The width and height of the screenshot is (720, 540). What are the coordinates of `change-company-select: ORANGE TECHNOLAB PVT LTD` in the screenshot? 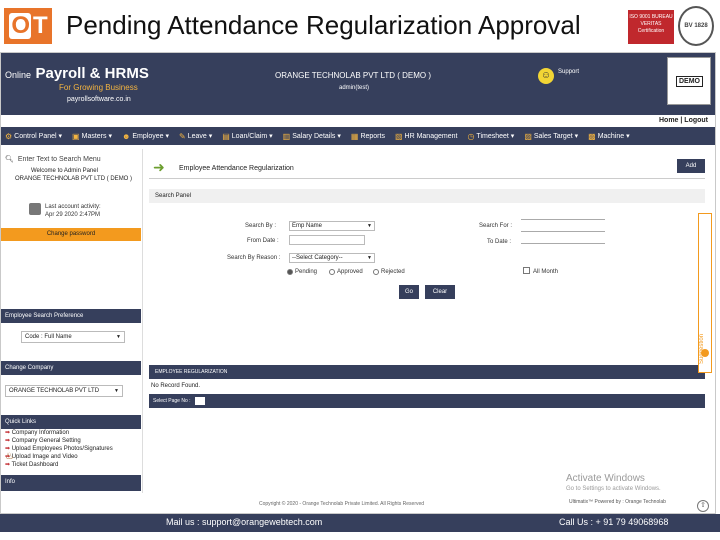 It's located at (64, 391).